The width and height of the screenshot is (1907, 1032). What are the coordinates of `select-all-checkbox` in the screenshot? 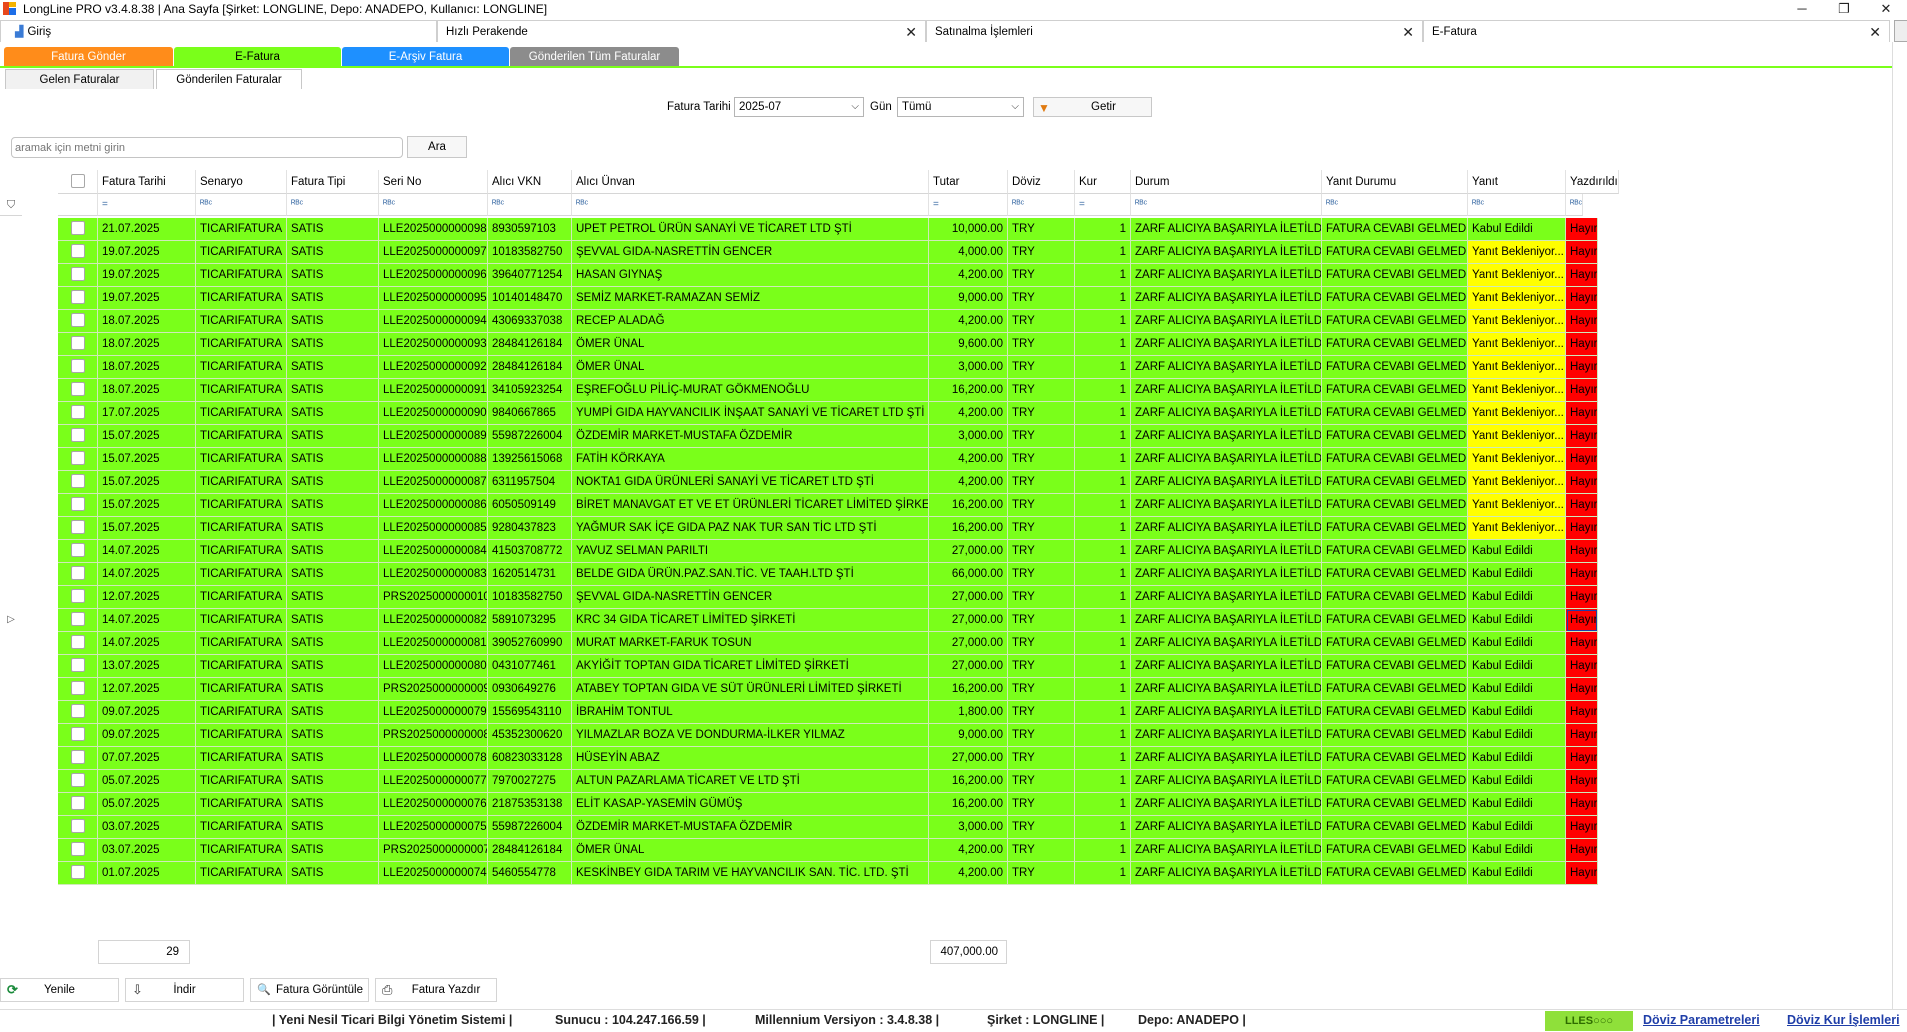 It's located at (77, 180).